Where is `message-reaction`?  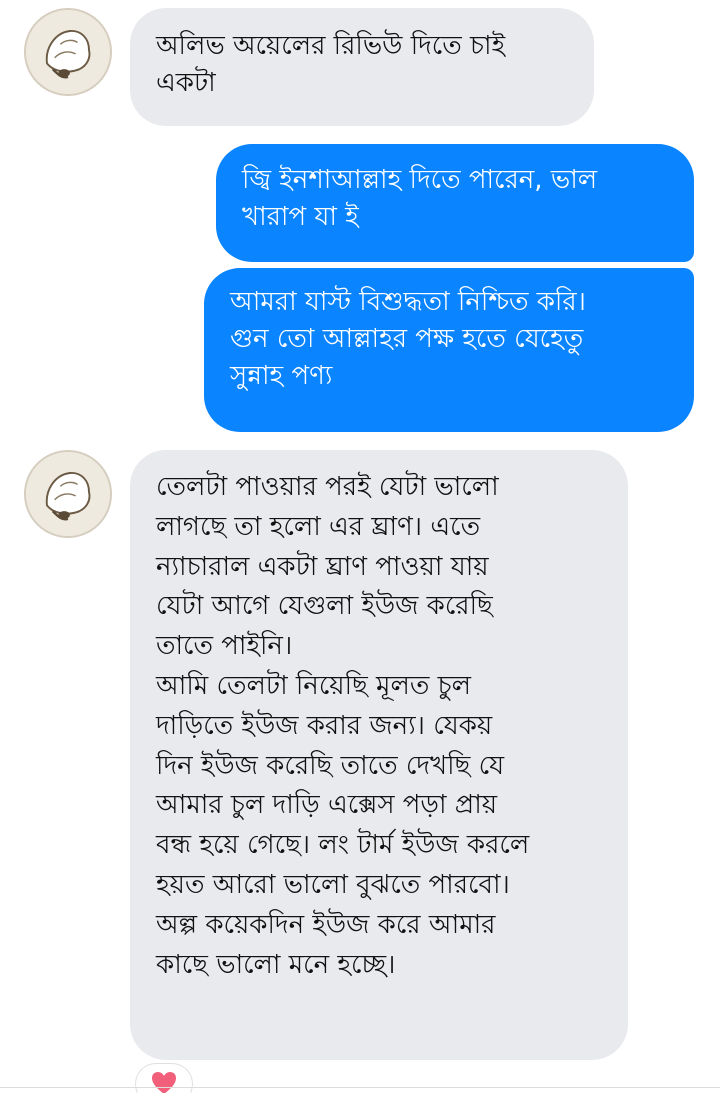
message-reaction is located at coordinates (164, 1078).